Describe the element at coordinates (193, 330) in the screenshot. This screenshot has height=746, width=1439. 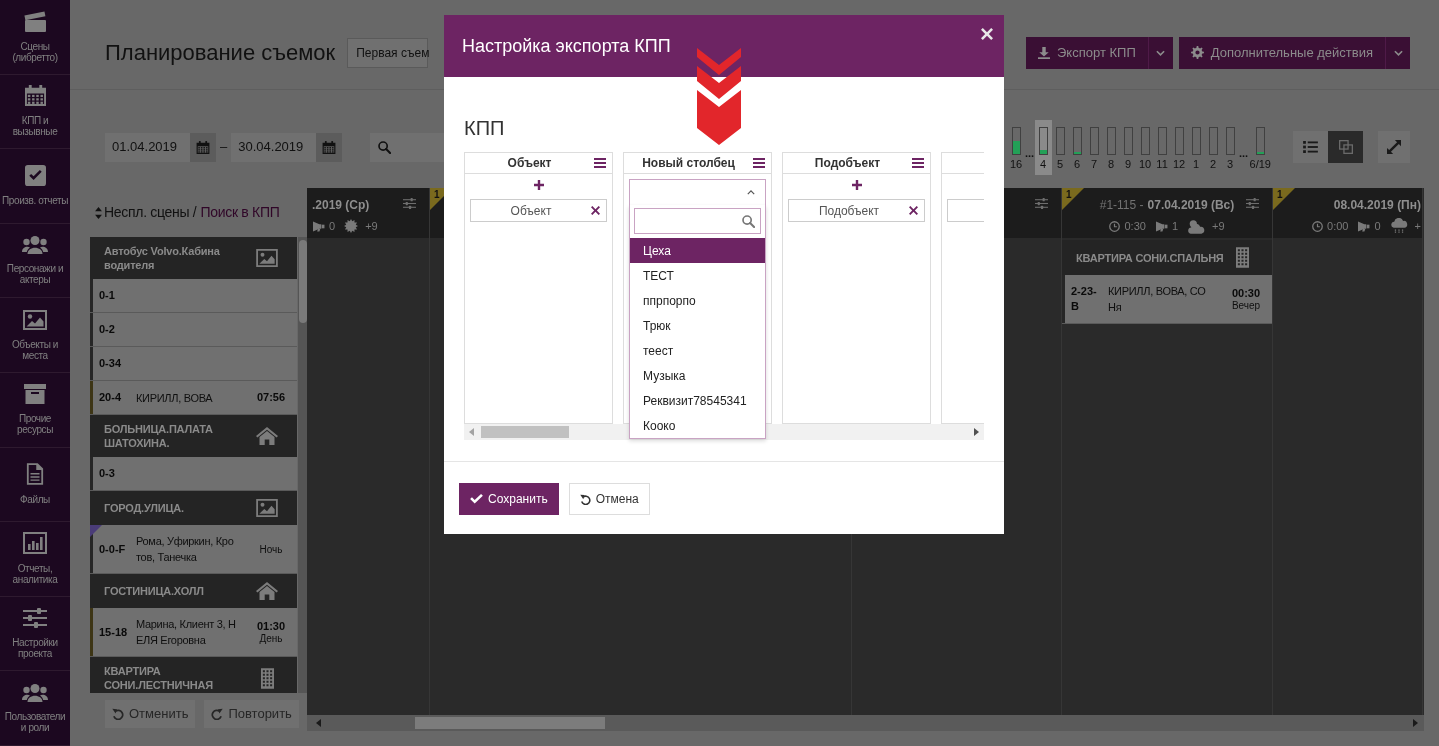
I see `scene-row: 0-2` at that location.